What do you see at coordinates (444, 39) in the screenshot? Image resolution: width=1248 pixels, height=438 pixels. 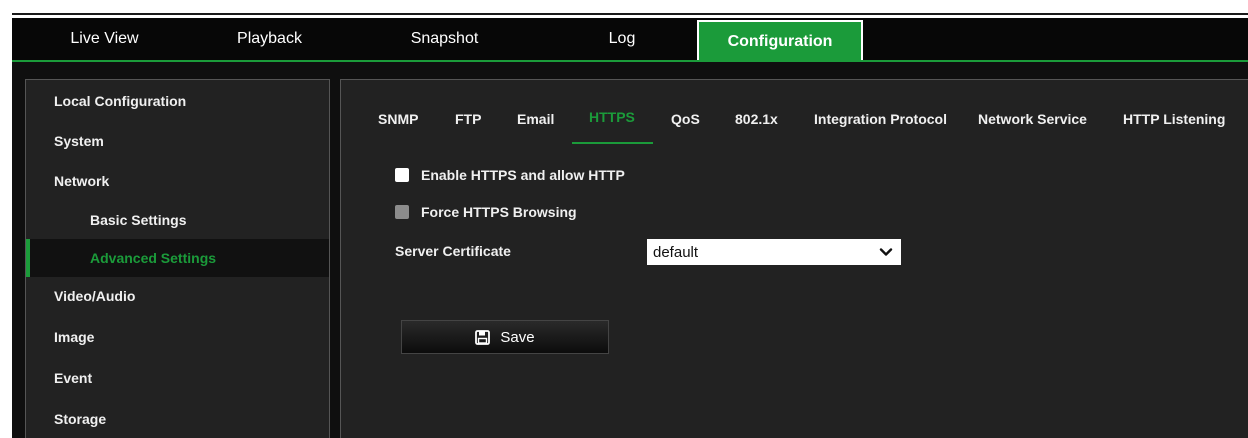 I see `tab-snapshot: Snapshot` at bounding box center [444, 39].